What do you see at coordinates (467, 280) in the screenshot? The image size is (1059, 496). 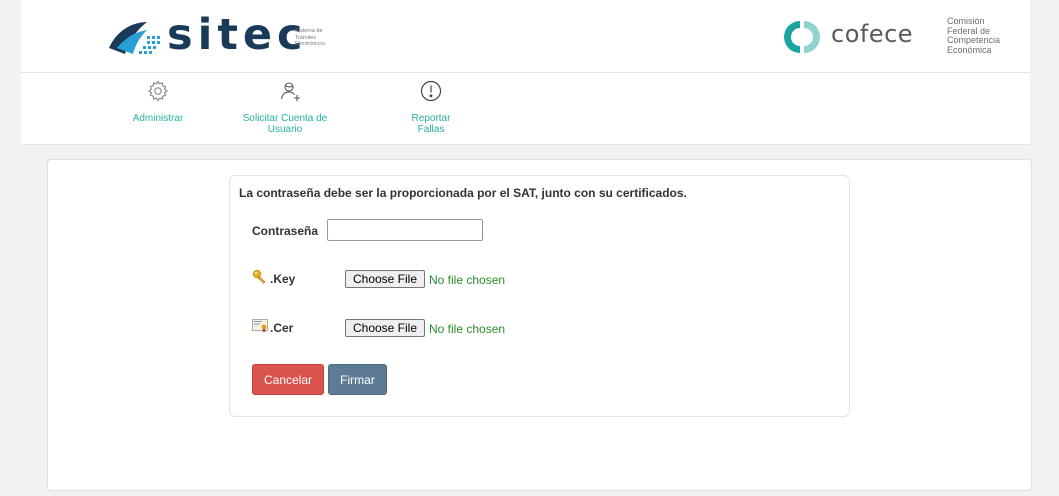 I see `key-file-status: No file chosen` at bounding box center [467, 280].